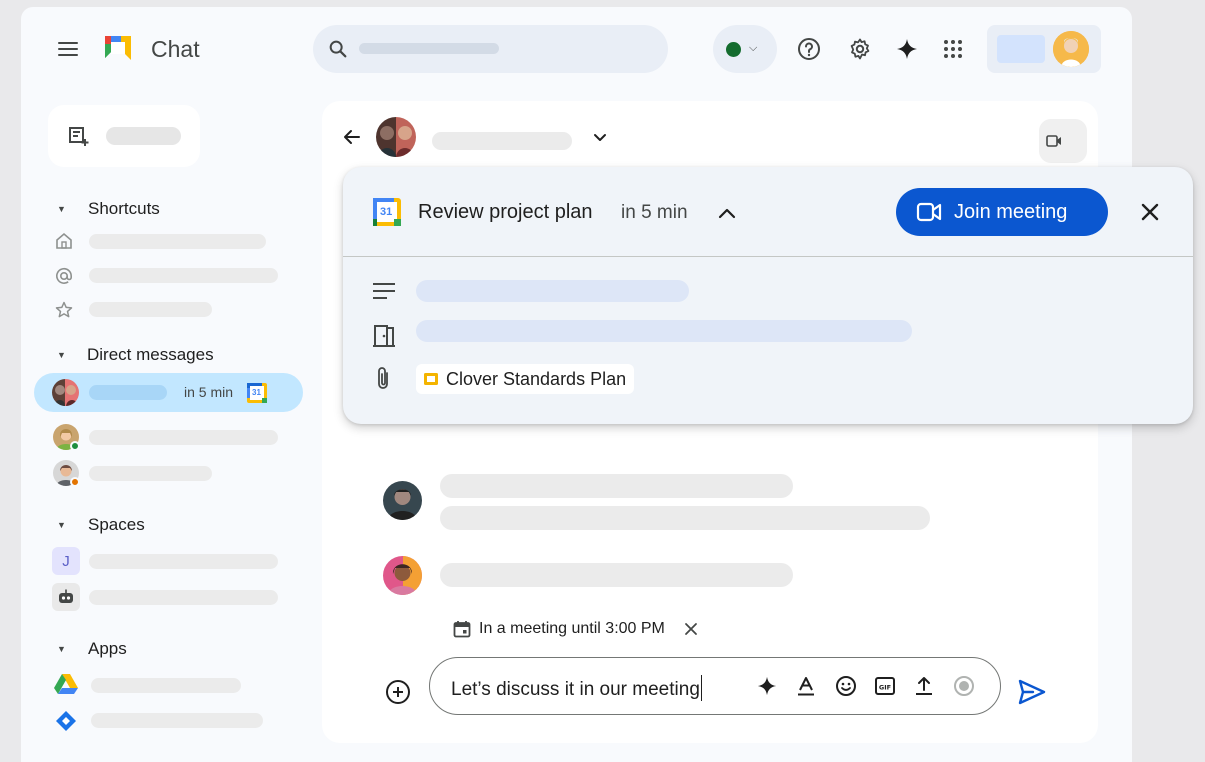 The image size is (1205, 762). I want to click on composer-text-wrapper: Let’s discuss it in our meeting, so click(577, 688).